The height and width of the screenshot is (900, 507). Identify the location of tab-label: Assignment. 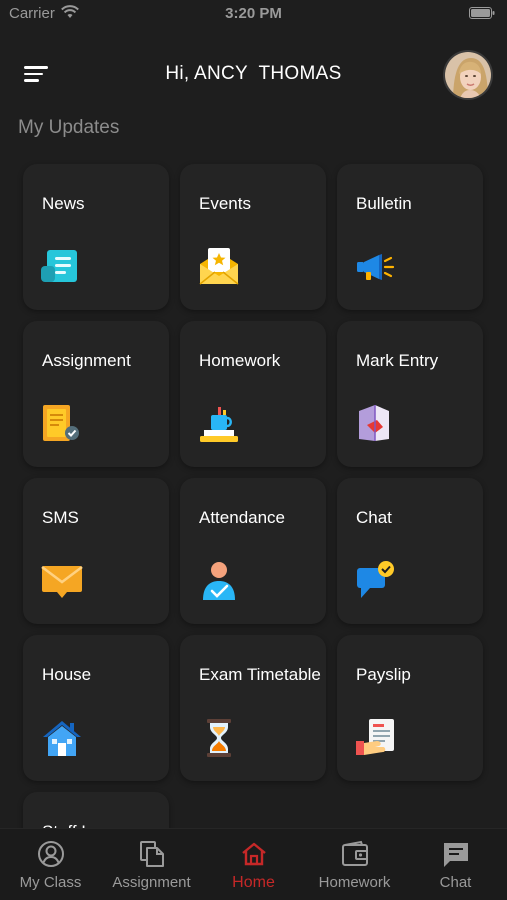
(151, 882).